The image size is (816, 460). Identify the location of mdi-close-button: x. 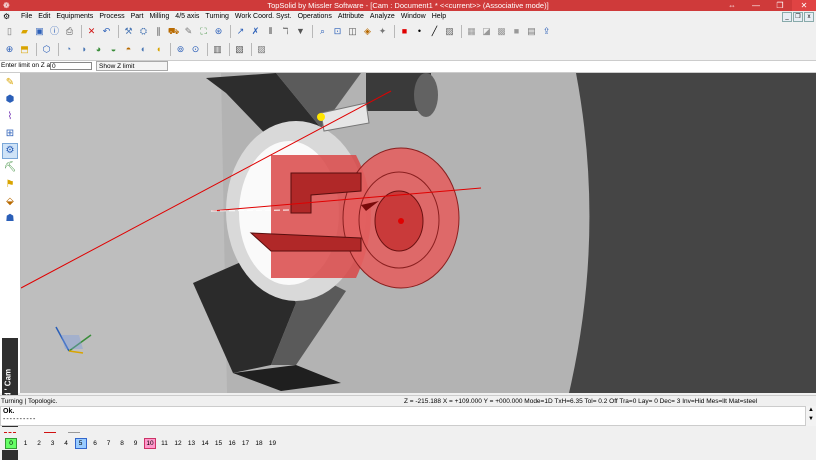
(809, 17).